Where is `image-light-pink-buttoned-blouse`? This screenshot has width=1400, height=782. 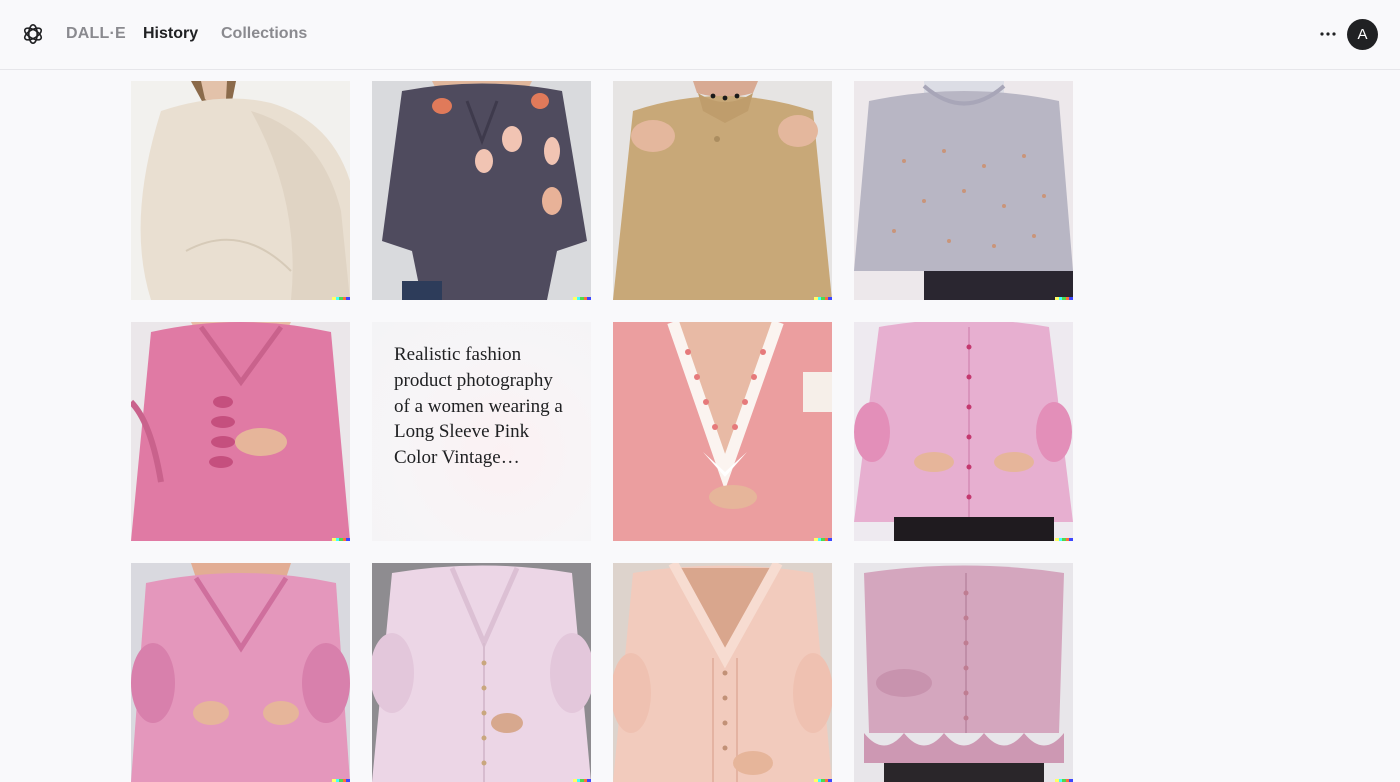 image-light-pink-buttoned-blouse is located at coordinates (481, 672).